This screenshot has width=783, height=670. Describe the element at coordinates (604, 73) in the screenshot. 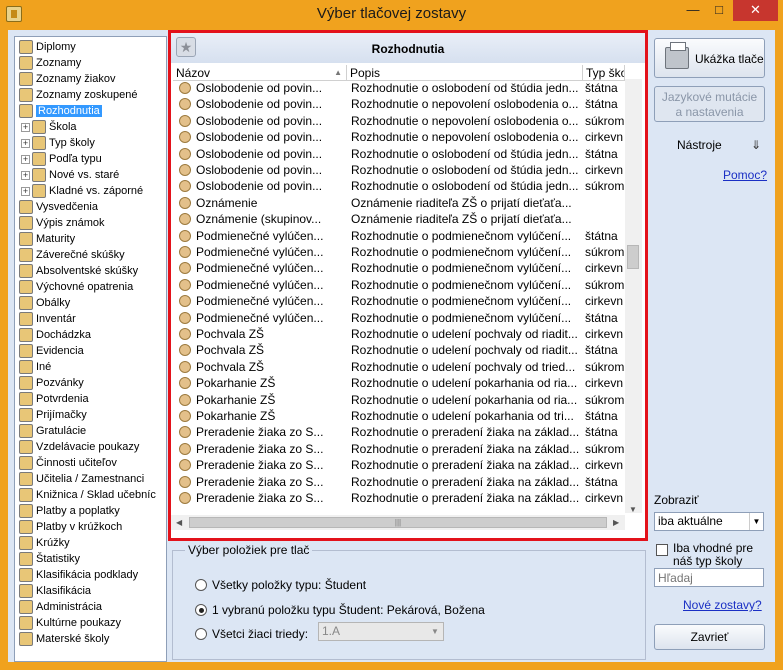

I see `column-header-school-type: Typ ško` at that location.